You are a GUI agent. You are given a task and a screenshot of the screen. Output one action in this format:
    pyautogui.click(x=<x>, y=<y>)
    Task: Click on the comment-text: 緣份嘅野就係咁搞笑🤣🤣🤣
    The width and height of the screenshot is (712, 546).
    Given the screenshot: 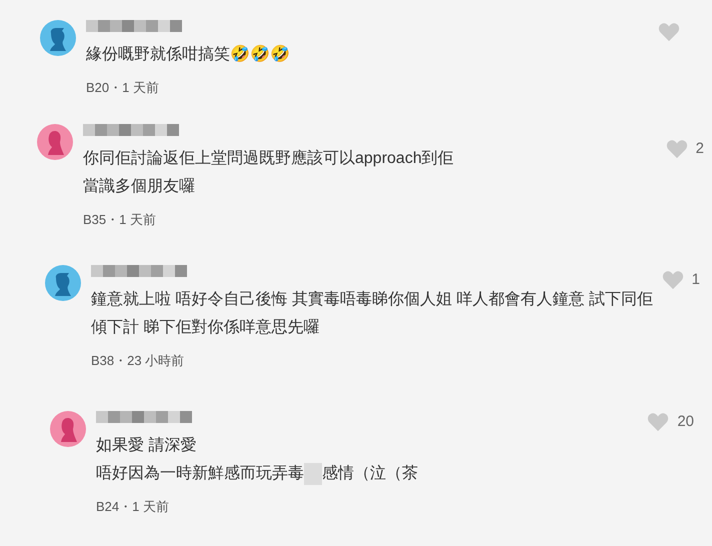 What is the action you would take?
    pyautogui.click(x=188, y=54)
    